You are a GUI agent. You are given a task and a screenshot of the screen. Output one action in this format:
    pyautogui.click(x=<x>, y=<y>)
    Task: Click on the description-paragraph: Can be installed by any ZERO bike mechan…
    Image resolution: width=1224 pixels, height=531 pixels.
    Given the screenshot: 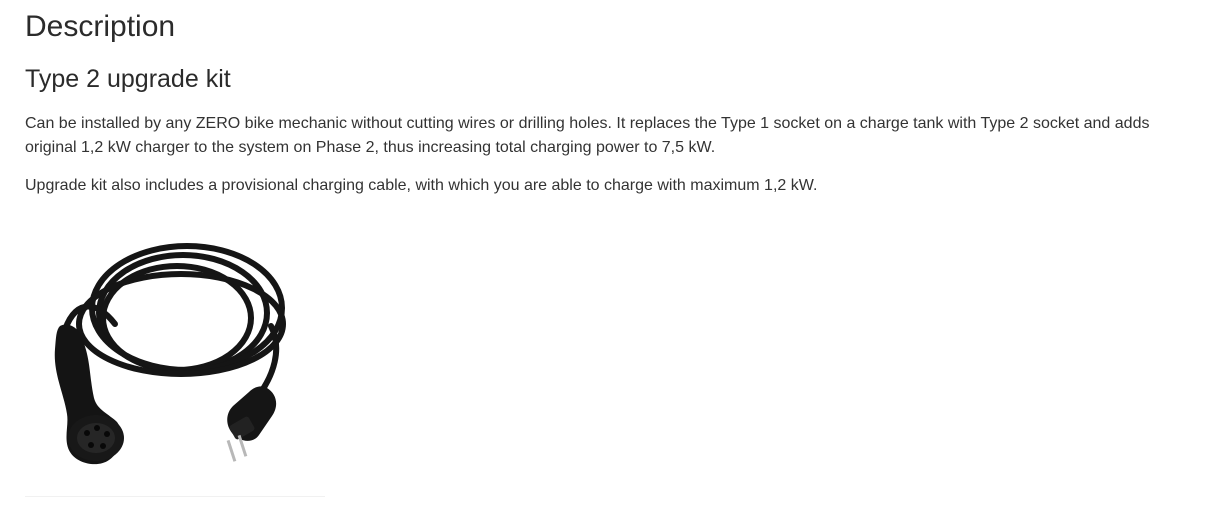 What is the action you would take?
    pyautogui.click(x=587, y=135)
    